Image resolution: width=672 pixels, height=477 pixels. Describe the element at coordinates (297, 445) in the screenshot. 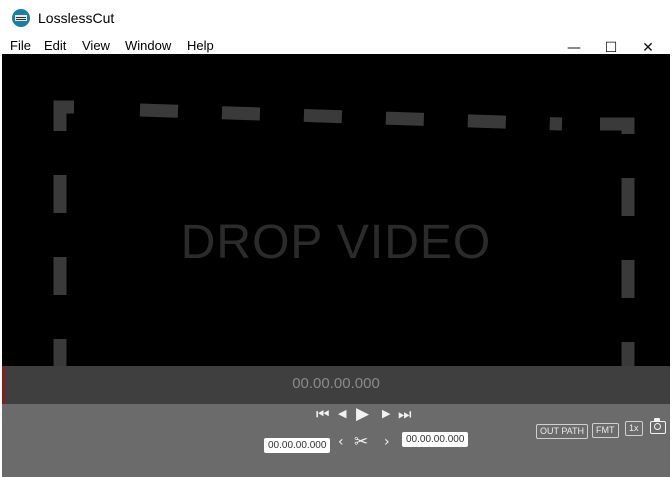

I see `cut-start-time: 00.00.00.000` at that location.